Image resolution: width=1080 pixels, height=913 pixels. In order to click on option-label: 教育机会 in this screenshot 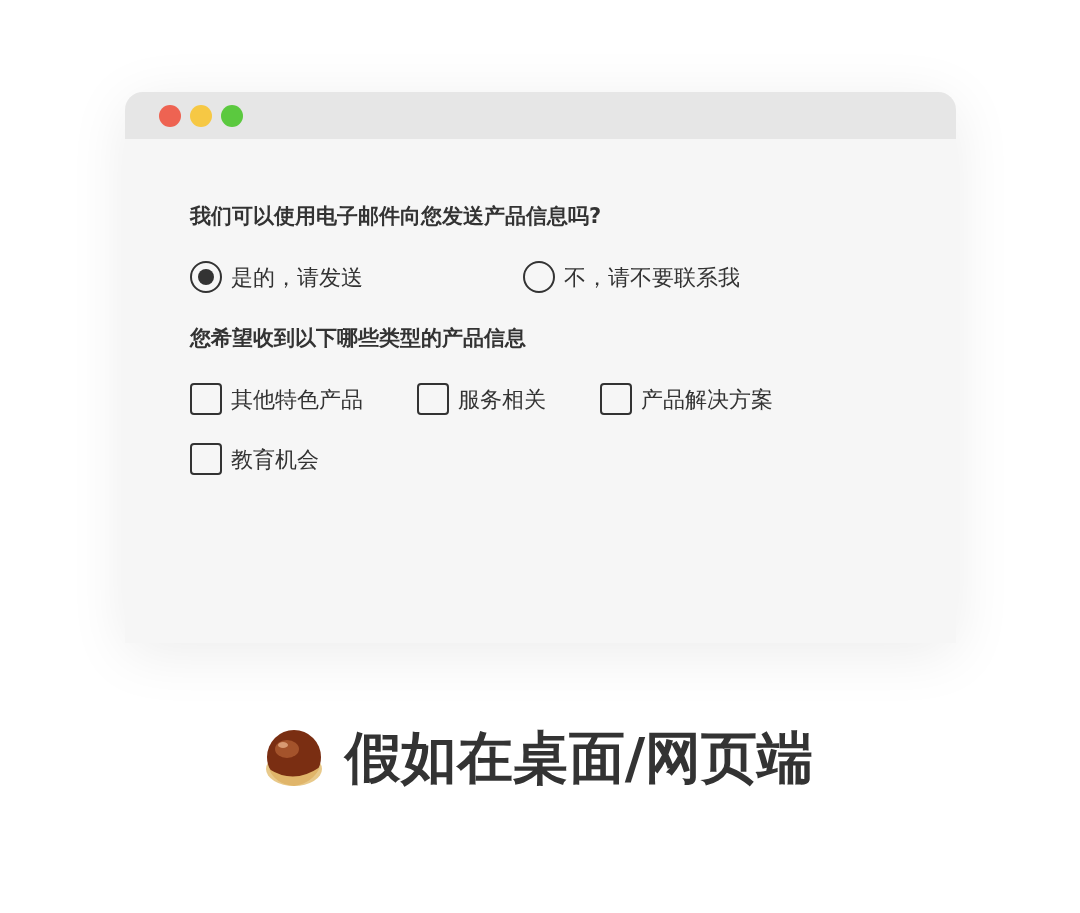, I will do `click(275, 459)`.